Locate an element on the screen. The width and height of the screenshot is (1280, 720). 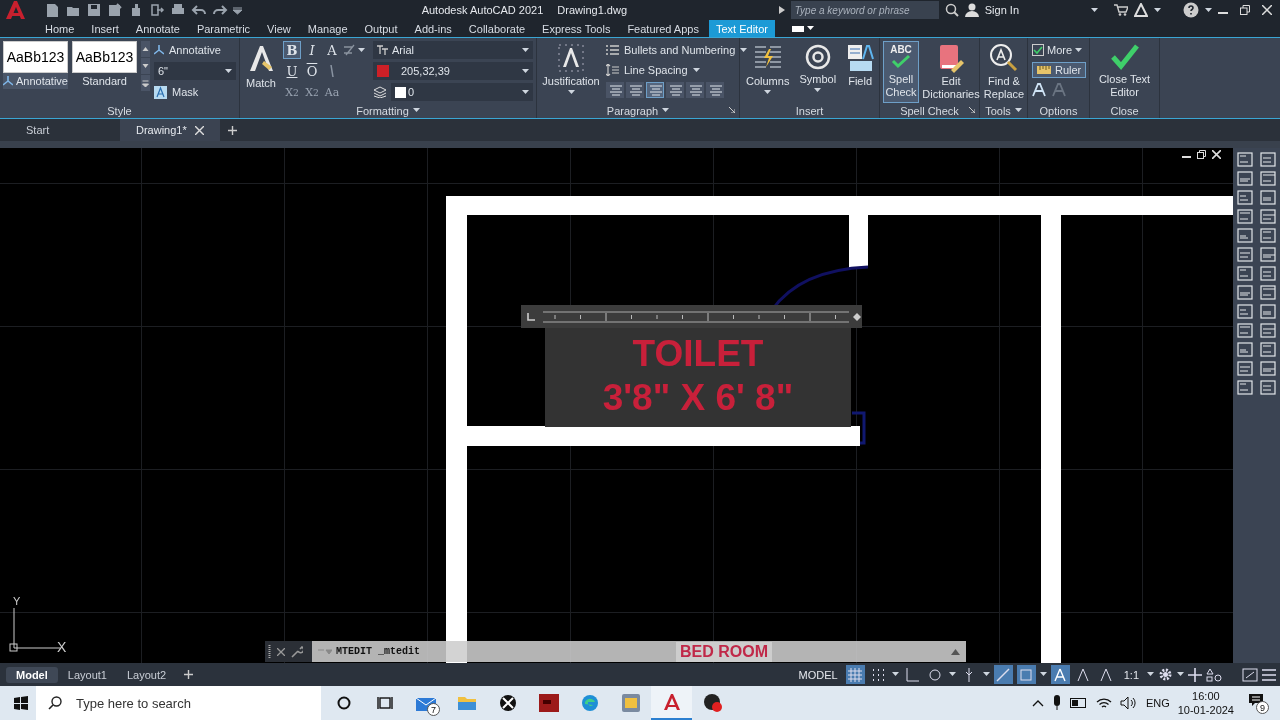
search-box: Type here to search is located at coordinates (178, 703).